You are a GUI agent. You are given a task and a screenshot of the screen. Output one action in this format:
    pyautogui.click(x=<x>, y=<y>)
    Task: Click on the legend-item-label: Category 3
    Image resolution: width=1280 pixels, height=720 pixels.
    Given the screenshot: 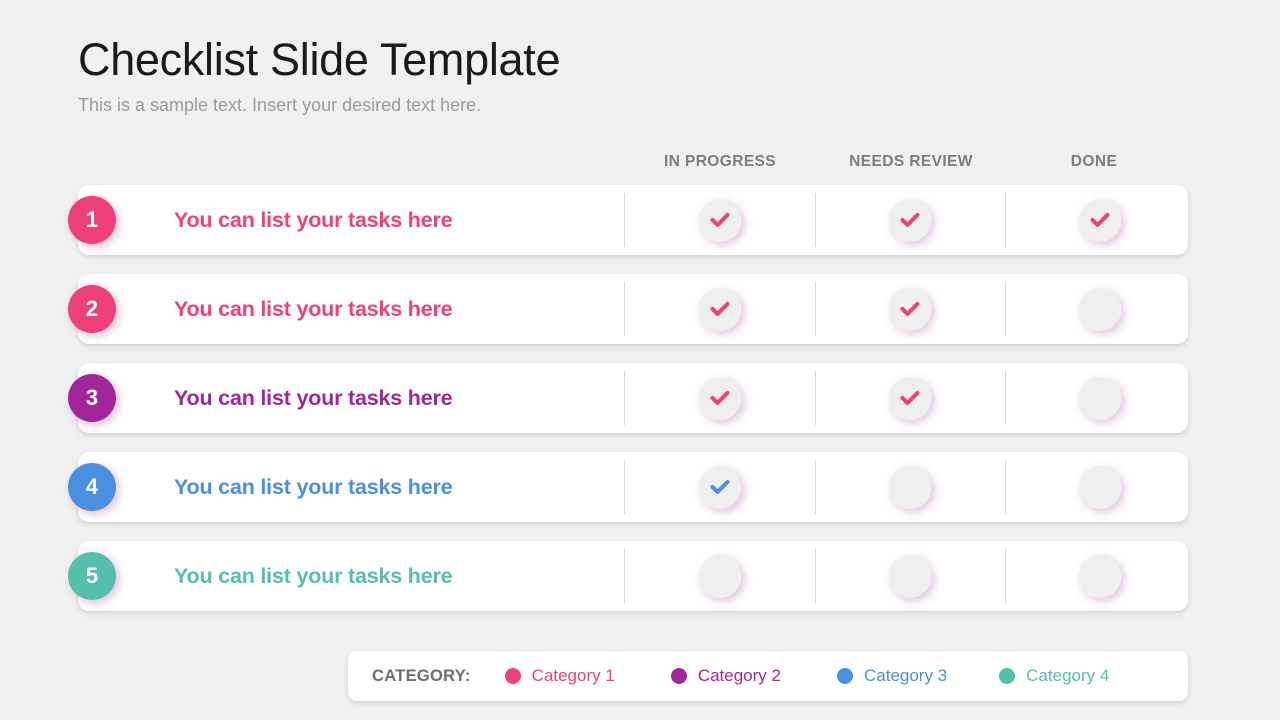 What is the action you would take?
    pyautogui.click(x=905, y=675)
    